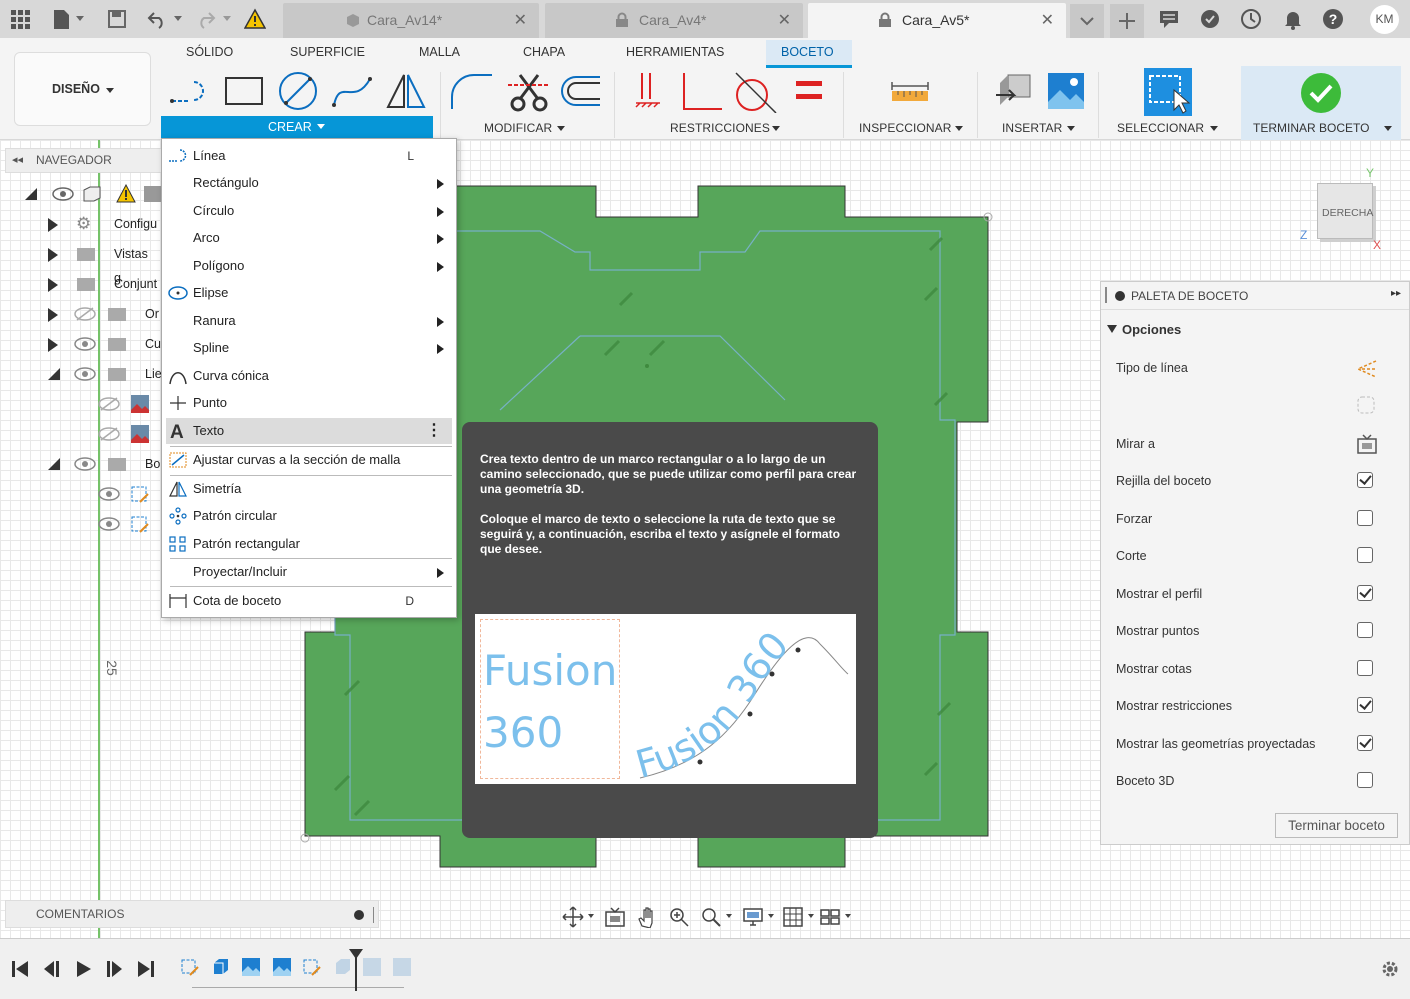 This screenshot has width=1410, height=999. I want to click on look-at-icon, so click(1367, 444).